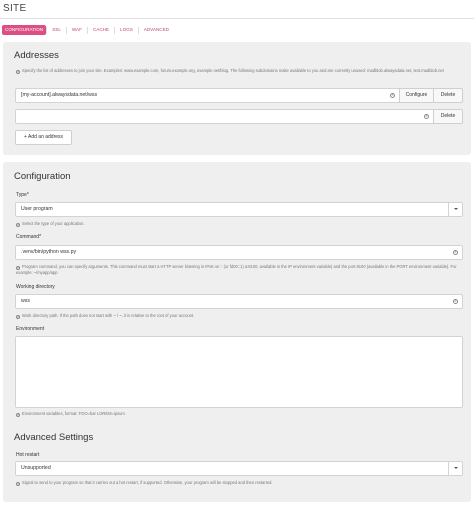 Image resolution: width=474 pixels, height=505 pixels. I want to click on tab-cache: CACHE, so click(101, 30).